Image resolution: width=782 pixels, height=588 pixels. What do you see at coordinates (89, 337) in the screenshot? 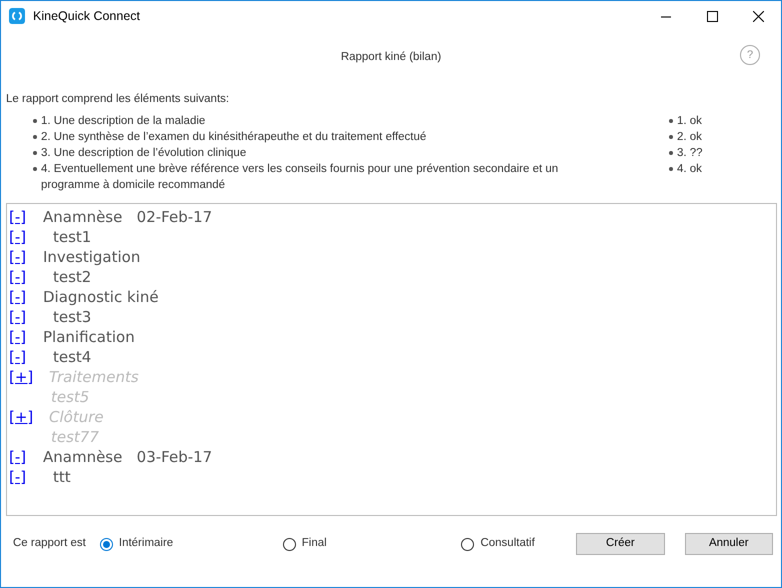
I see `section-title: Planification` at bounding box center [89, 337].